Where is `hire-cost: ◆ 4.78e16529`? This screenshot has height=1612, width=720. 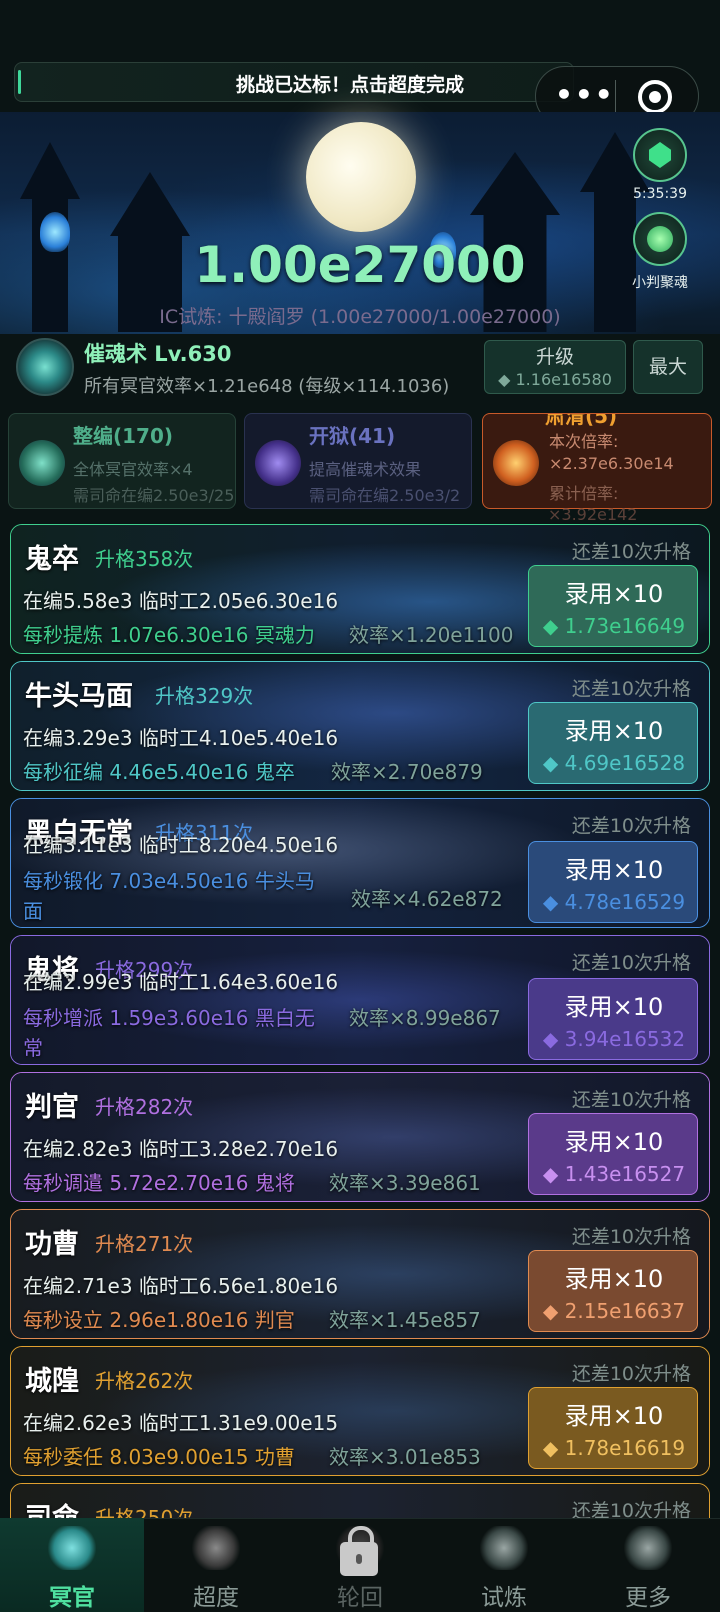
hire-cost: ◆ 4.78e16529 is located at coordinates (614, 902).